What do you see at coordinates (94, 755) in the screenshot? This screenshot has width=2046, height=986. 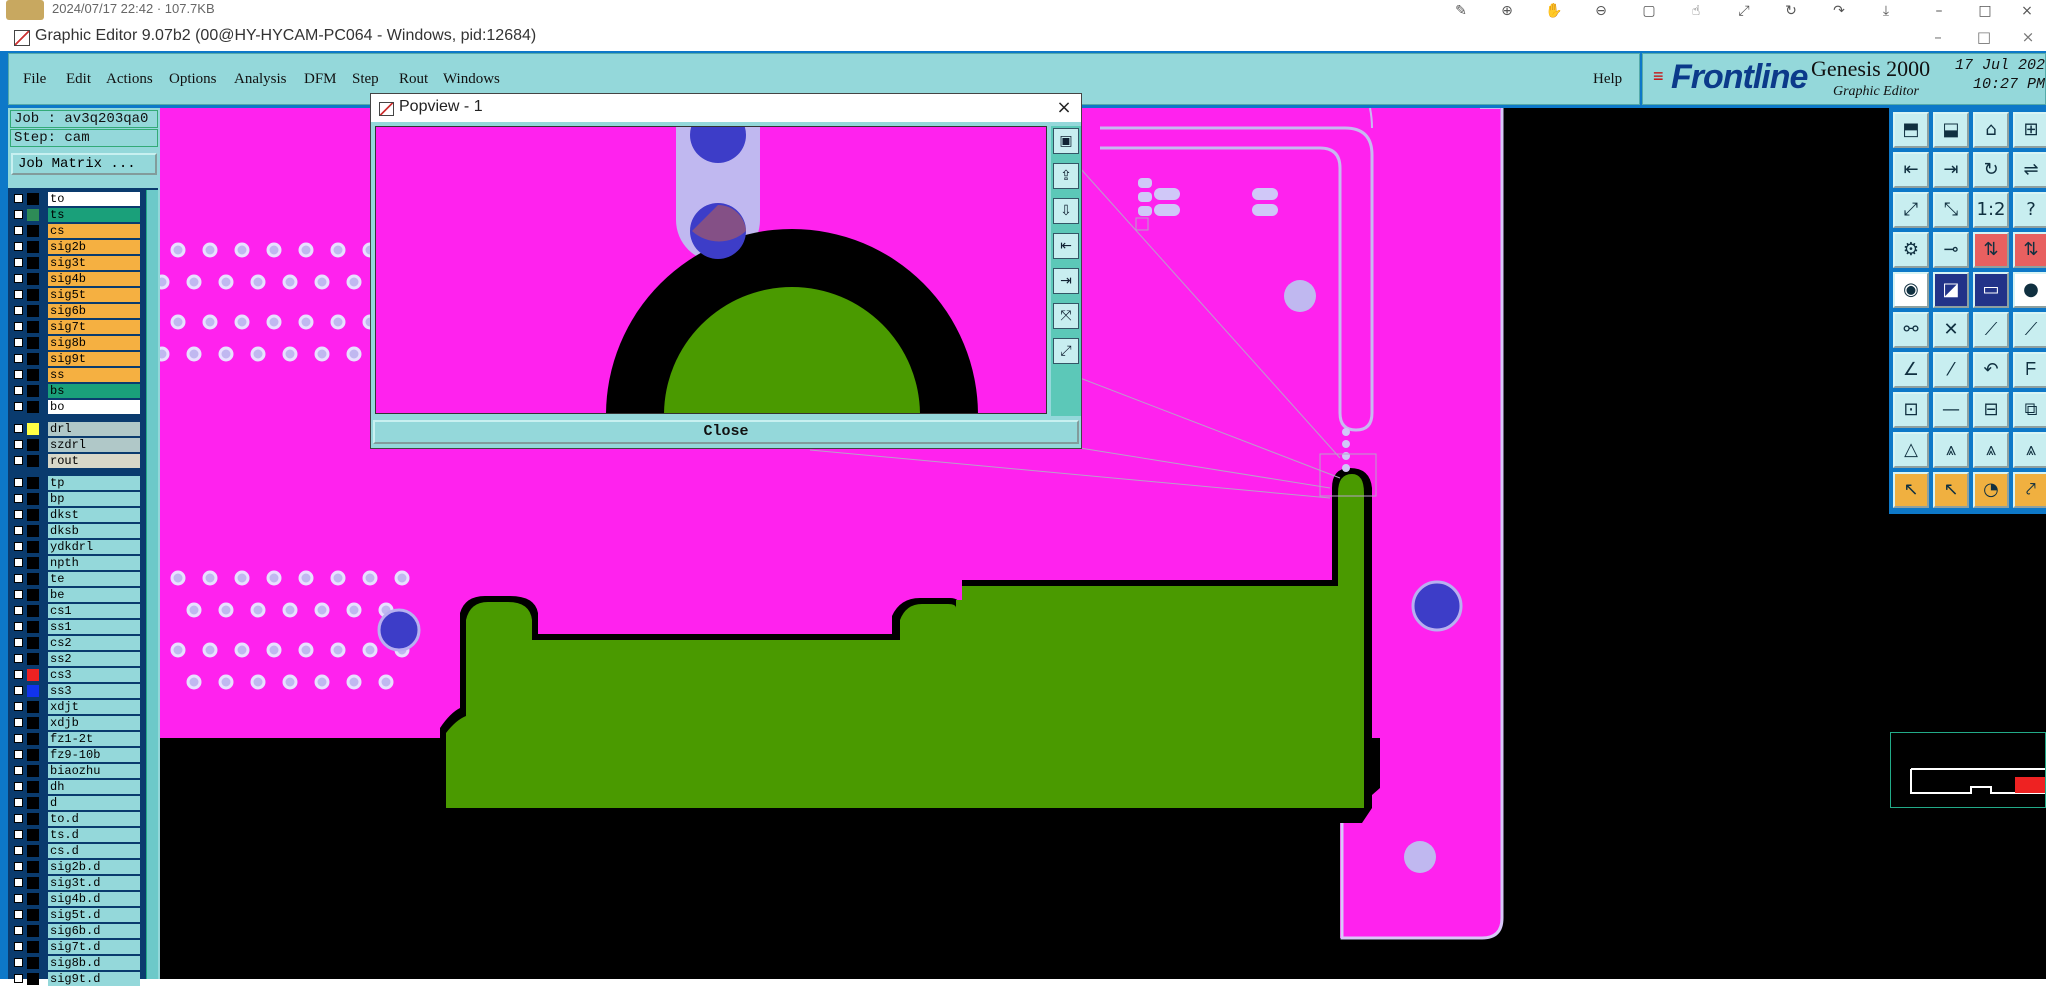 I see `layer-name: fz9-10b` at bounding box center [94, 755].